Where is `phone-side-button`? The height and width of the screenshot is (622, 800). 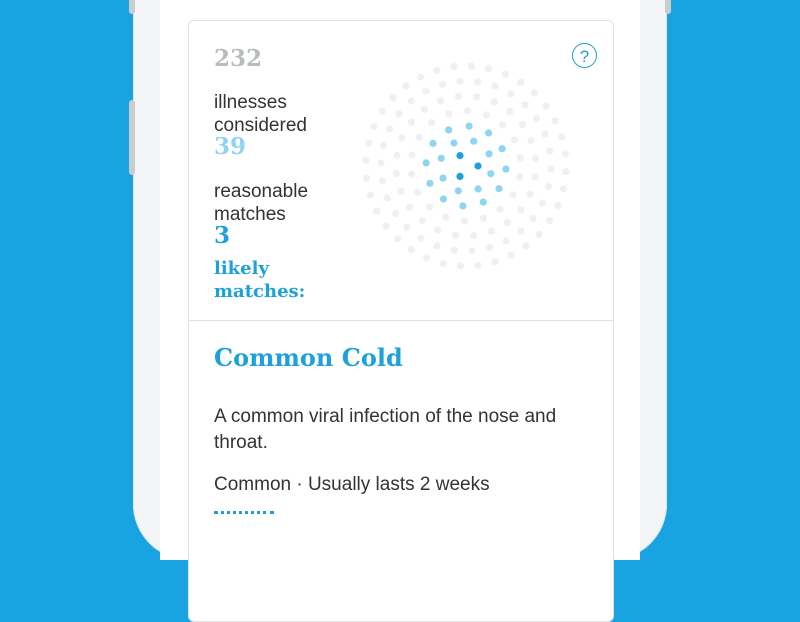 phone-side-button is located at coordinates (132, 7).